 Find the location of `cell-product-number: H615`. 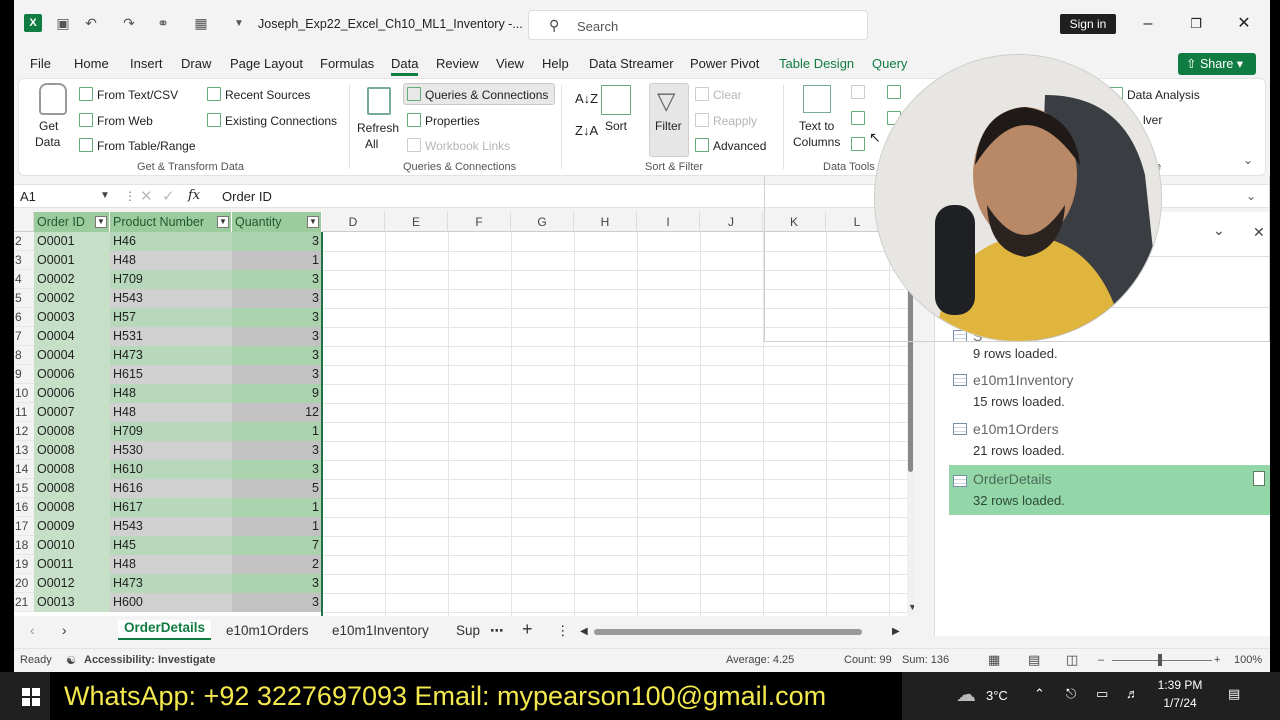

cell-product-number: H615 is located at coordinates (171, 374).